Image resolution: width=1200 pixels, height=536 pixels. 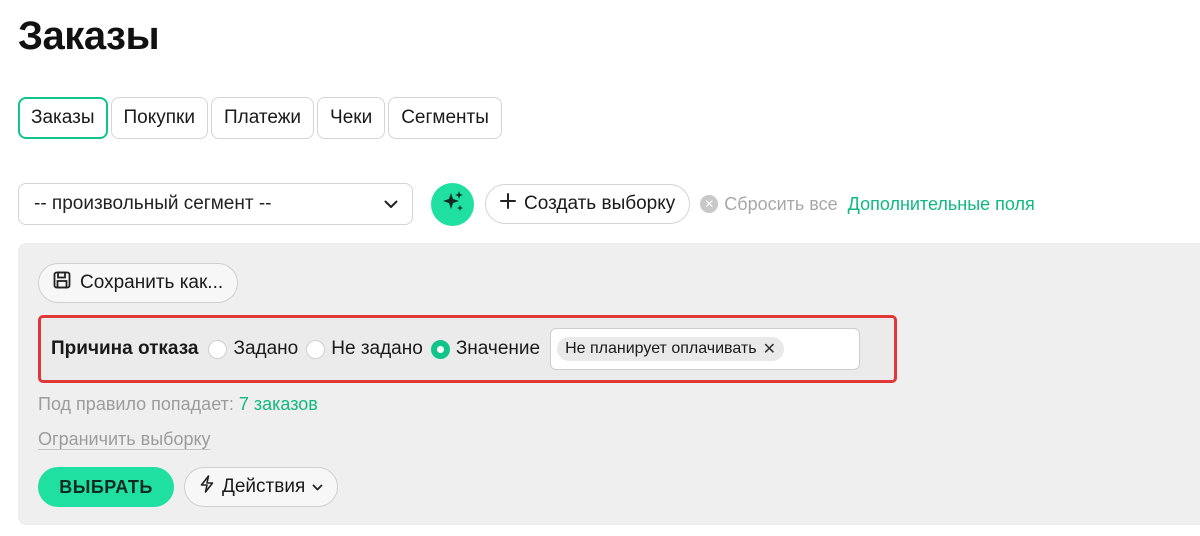 I want to click on create-selection-label: Создать выборку, so click(x=600, y=203).